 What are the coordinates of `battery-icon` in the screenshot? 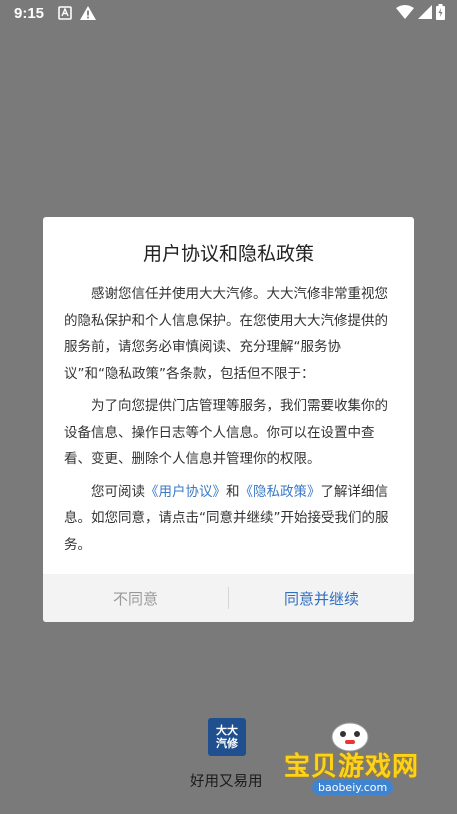 It's located at (440, 14).